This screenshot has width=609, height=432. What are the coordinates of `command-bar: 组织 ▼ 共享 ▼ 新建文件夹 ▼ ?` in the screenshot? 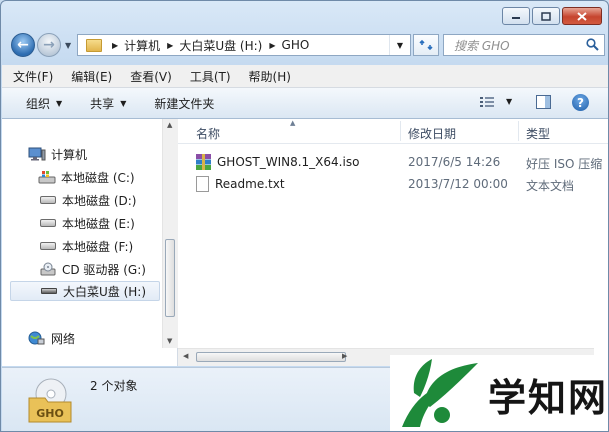 It's located at (305, 103).